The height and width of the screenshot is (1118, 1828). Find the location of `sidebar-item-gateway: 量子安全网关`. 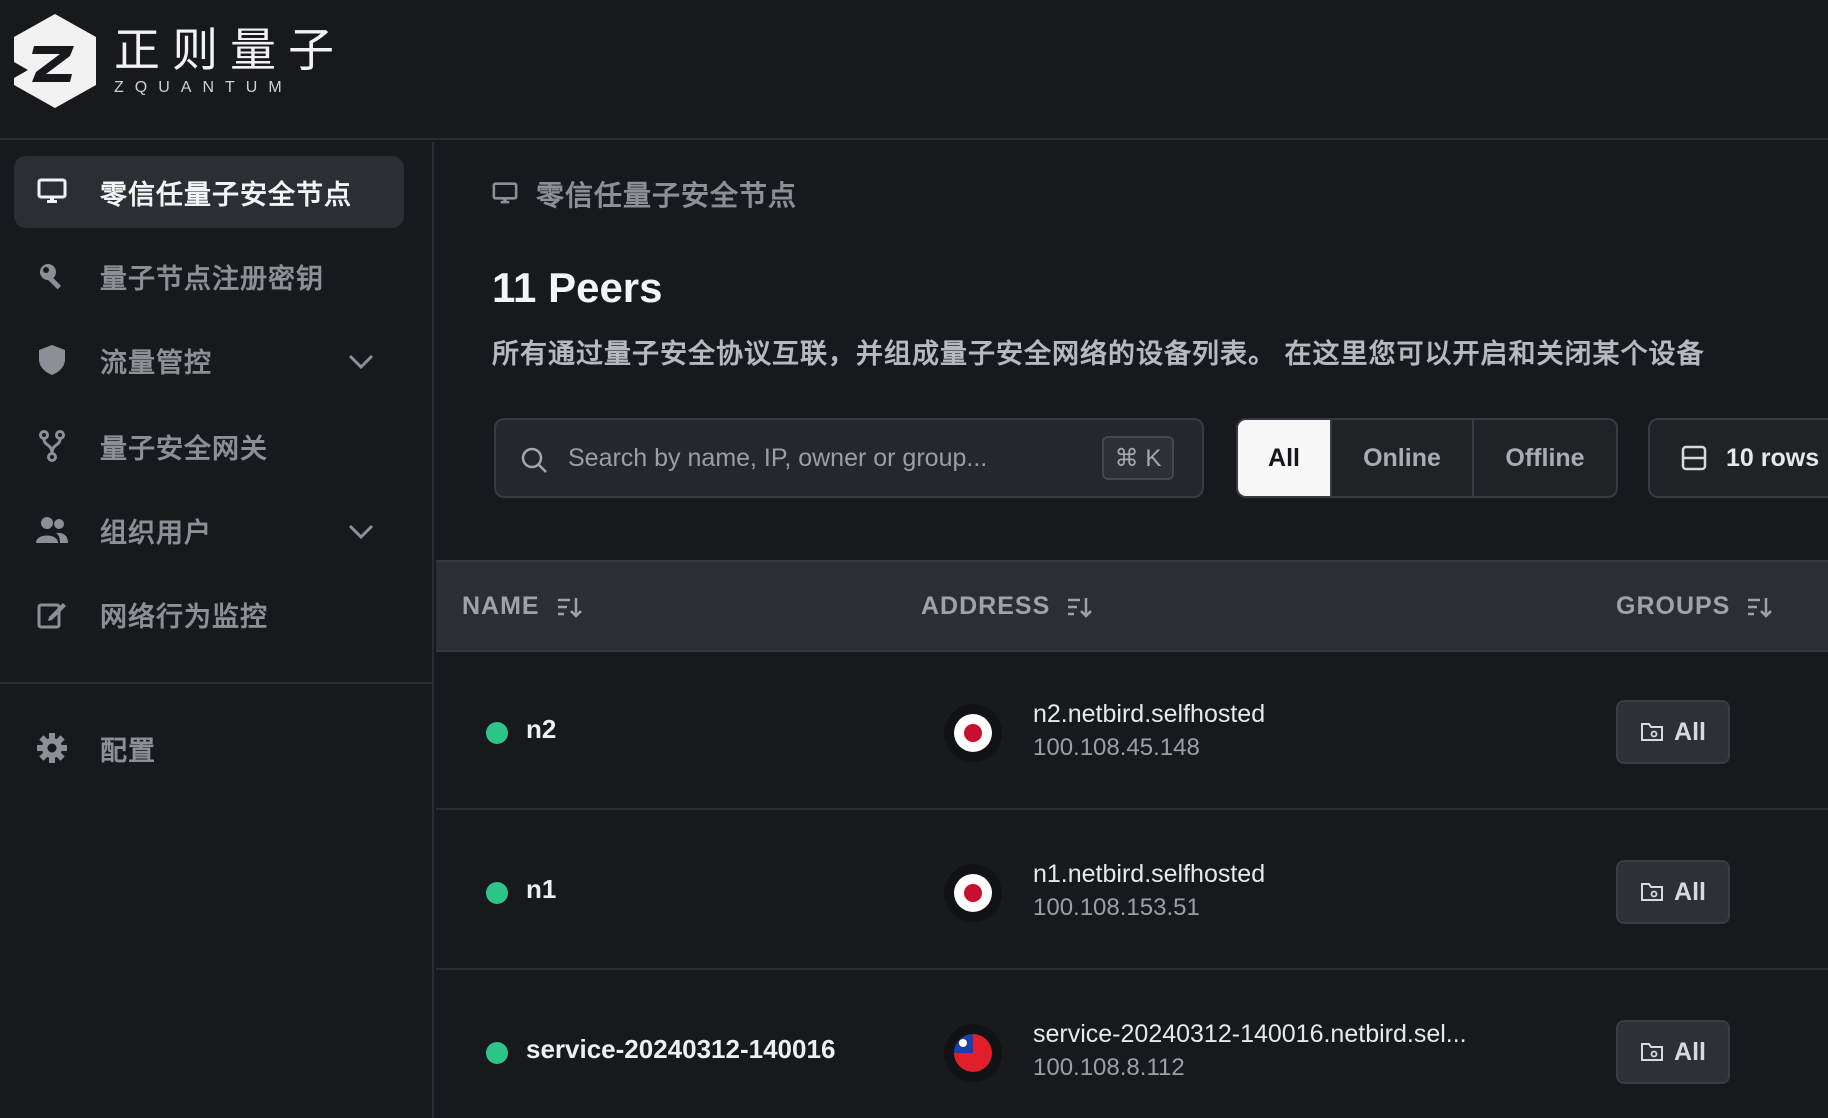

sidebar-item-gateway: 量子安全网关 is located at coordinates (209, 446).